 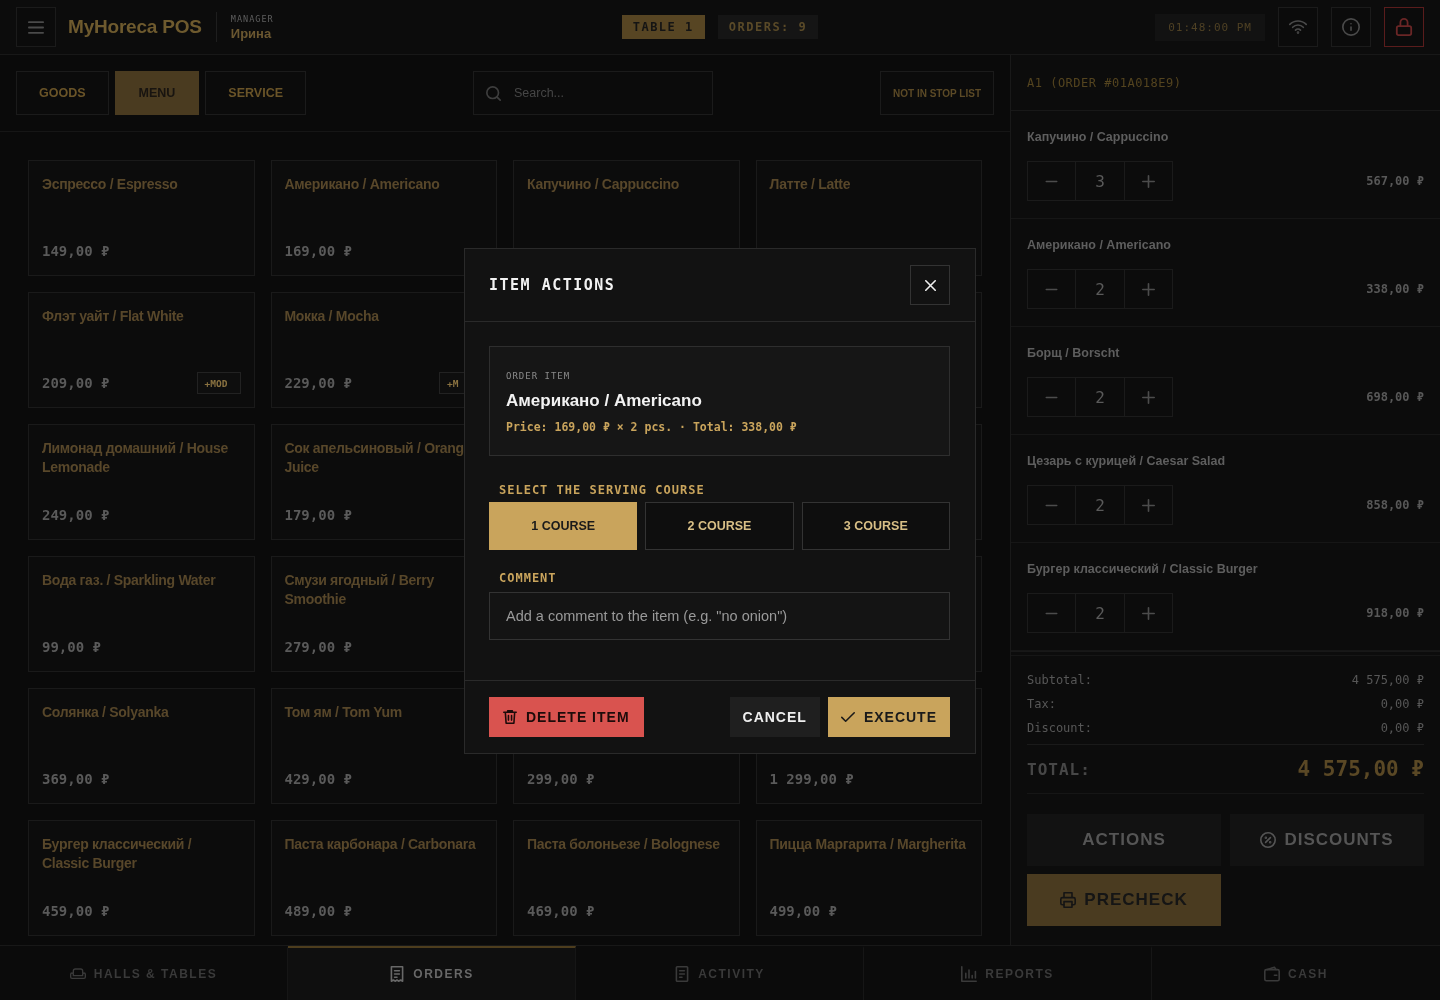 I want to click on lock-button, so click(x=1404, y=27).